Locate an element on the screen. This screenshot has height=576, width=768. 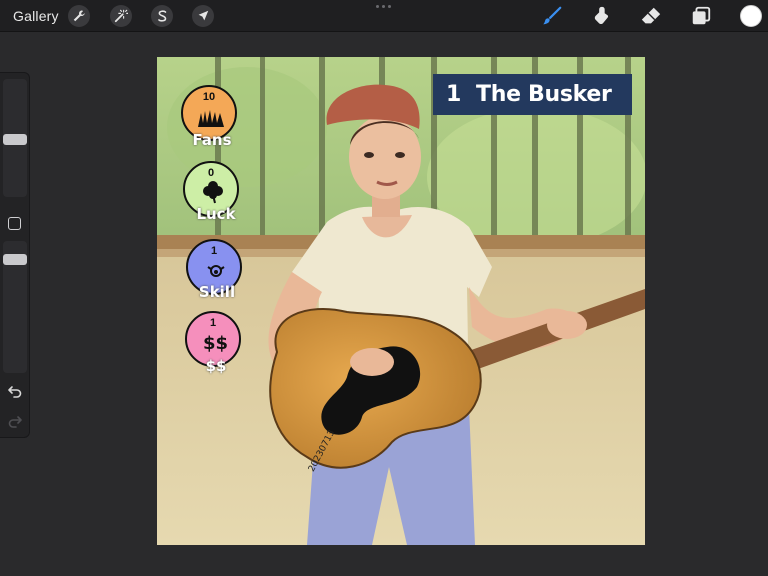
selection-button is located at coordinates (162, 16).